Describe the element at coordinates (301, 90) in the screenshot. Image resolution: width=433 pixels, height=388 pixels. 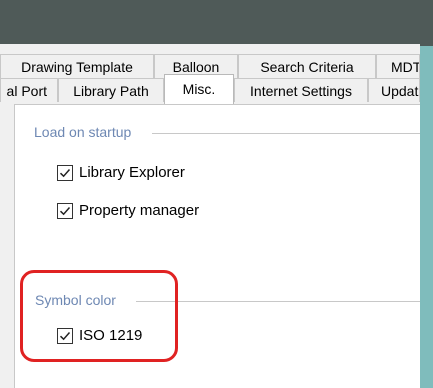
I see `tab-internet-settings: Internet Settings` at that location.